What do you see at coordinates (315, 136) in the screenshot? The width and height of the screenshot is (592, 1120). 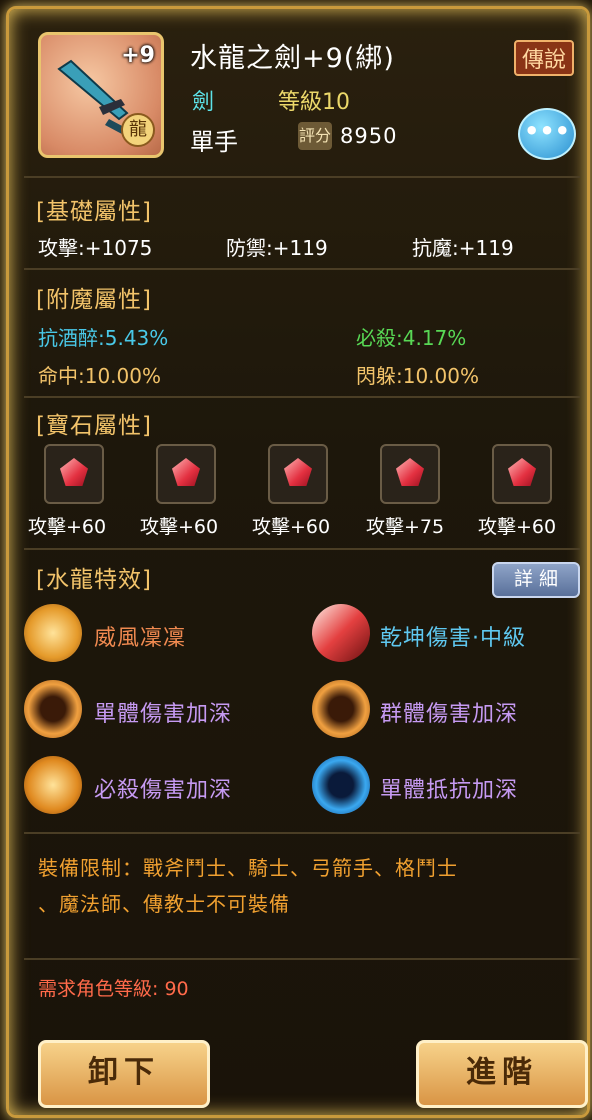 I see `score-icon: 評分` at bounding box center [315, 136].